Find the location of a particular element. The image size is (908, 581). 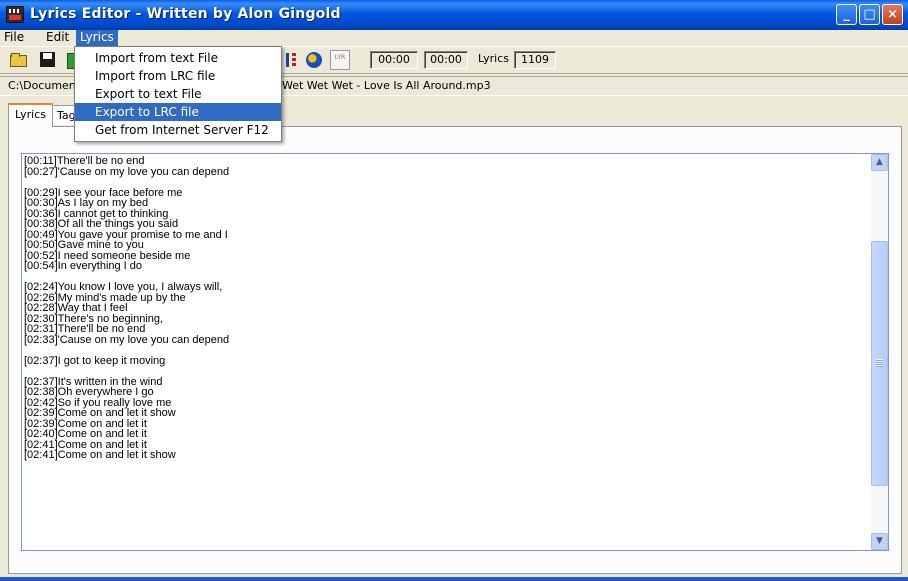

taskbar-strip is located at coordinates (454, 579).